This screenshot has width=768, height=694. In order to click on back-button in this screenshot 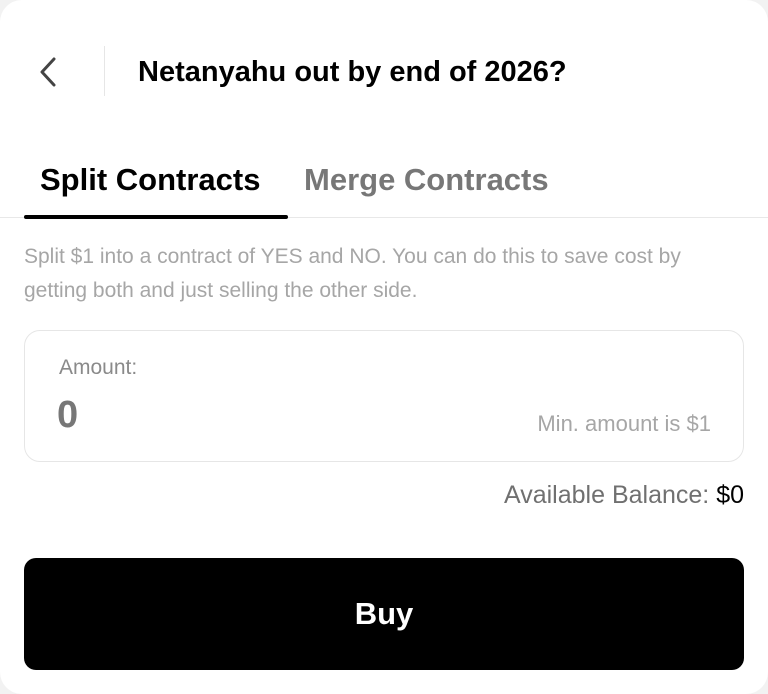, I will do `click(48, 72)`.